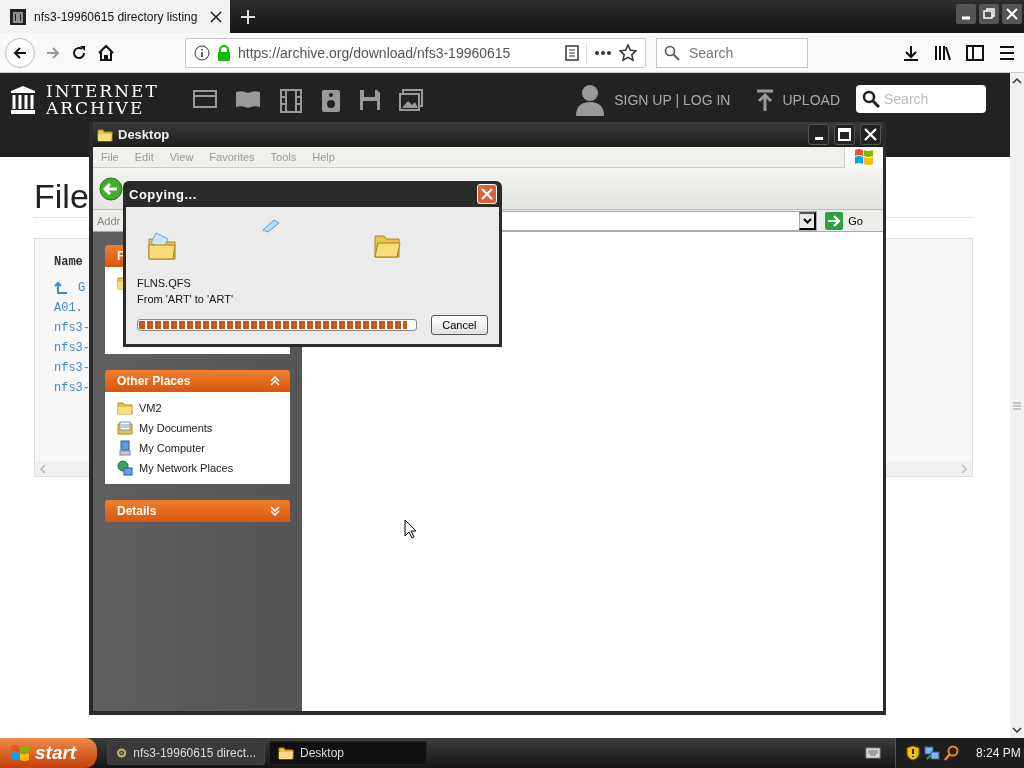  I want to click on menu-item: Help, so click(323, 157).